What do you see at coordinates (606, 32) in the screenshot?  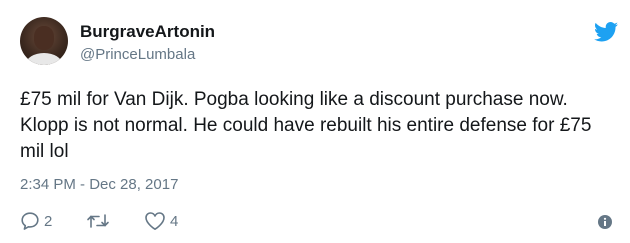 I see `twitter-bird-icon` at bounding box center [606, 32].